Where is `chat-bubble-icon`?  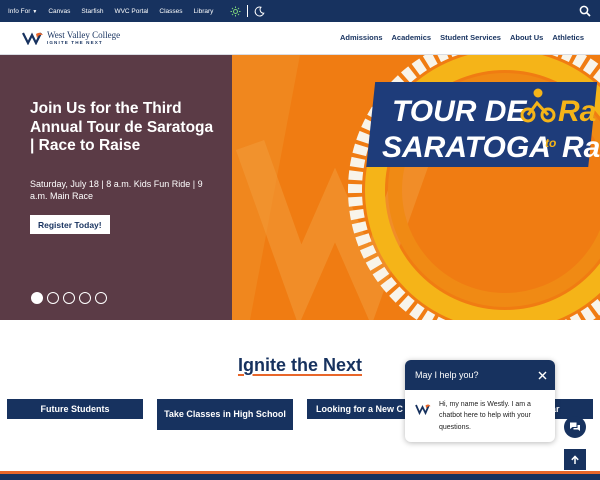 chat-bubble-icon is located at coordinates (575, 426).